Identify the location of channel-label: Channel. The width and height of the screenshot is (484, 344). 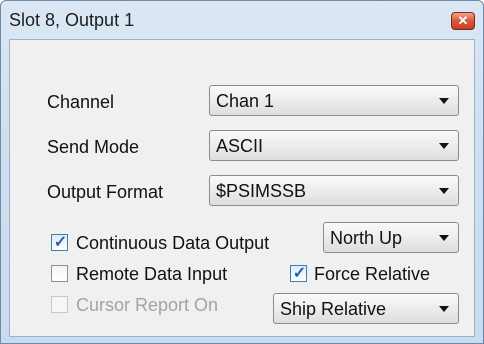
(81, 102).